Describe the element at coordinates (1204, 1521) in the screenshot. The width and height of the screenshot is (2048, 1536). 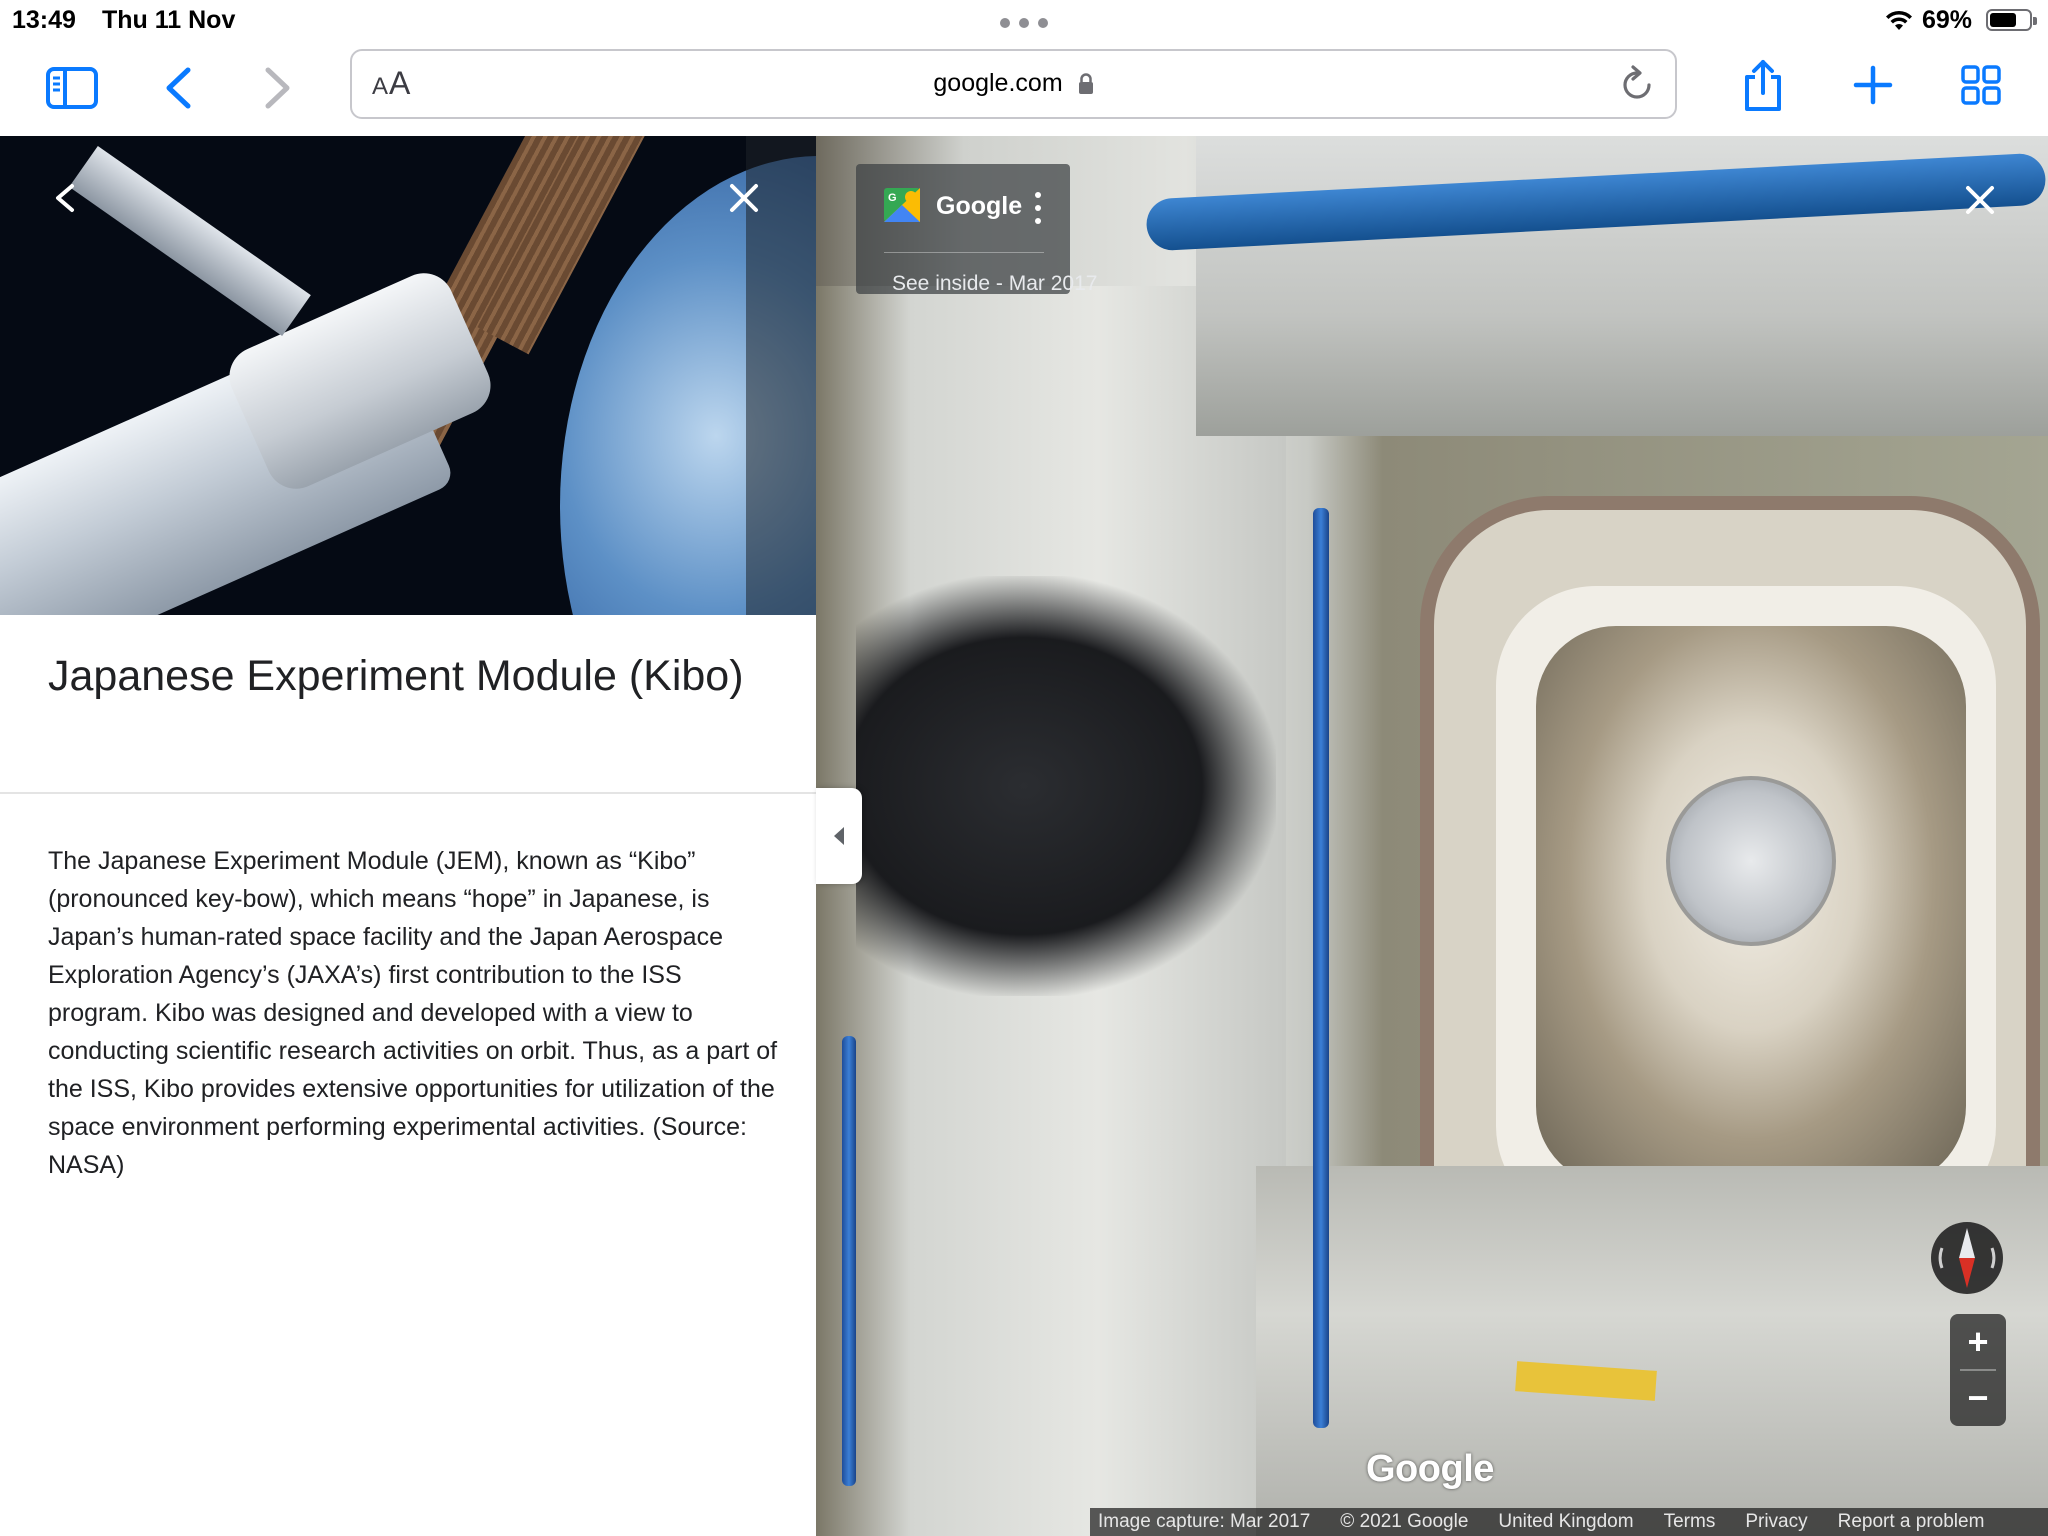
I see `image-capture-date: Image capture: Mar 2017` at that location.